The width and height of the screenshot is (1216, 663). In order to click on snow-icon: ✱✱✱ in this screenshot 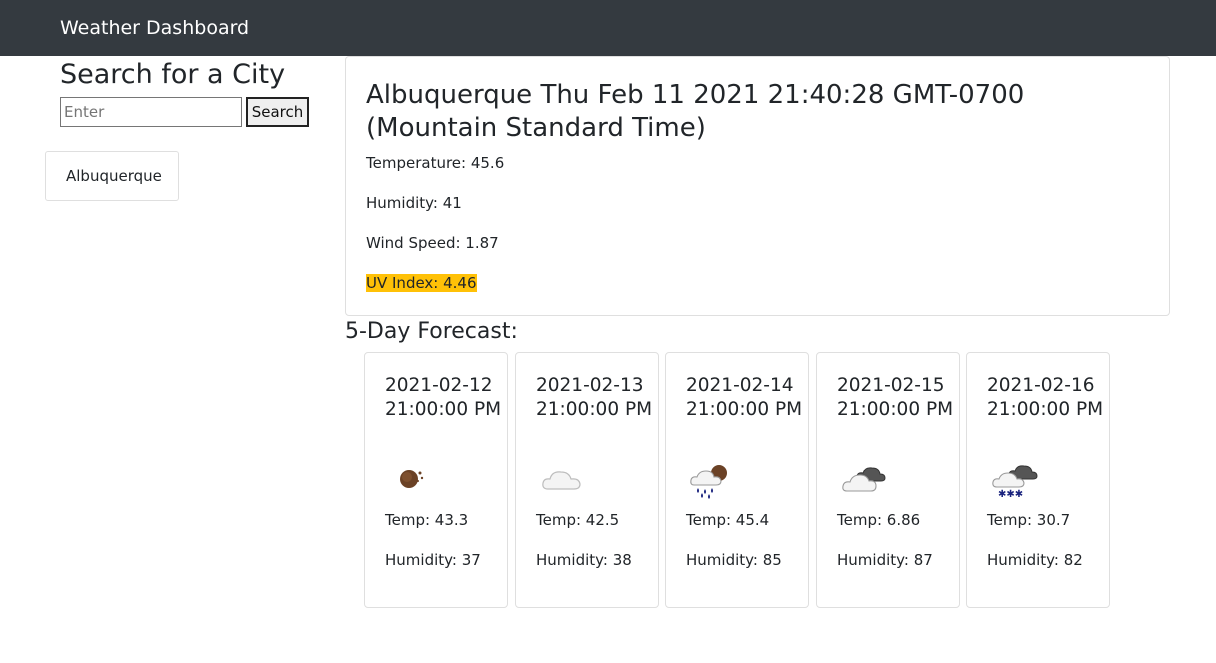, I will do `click(1015, 482)`.